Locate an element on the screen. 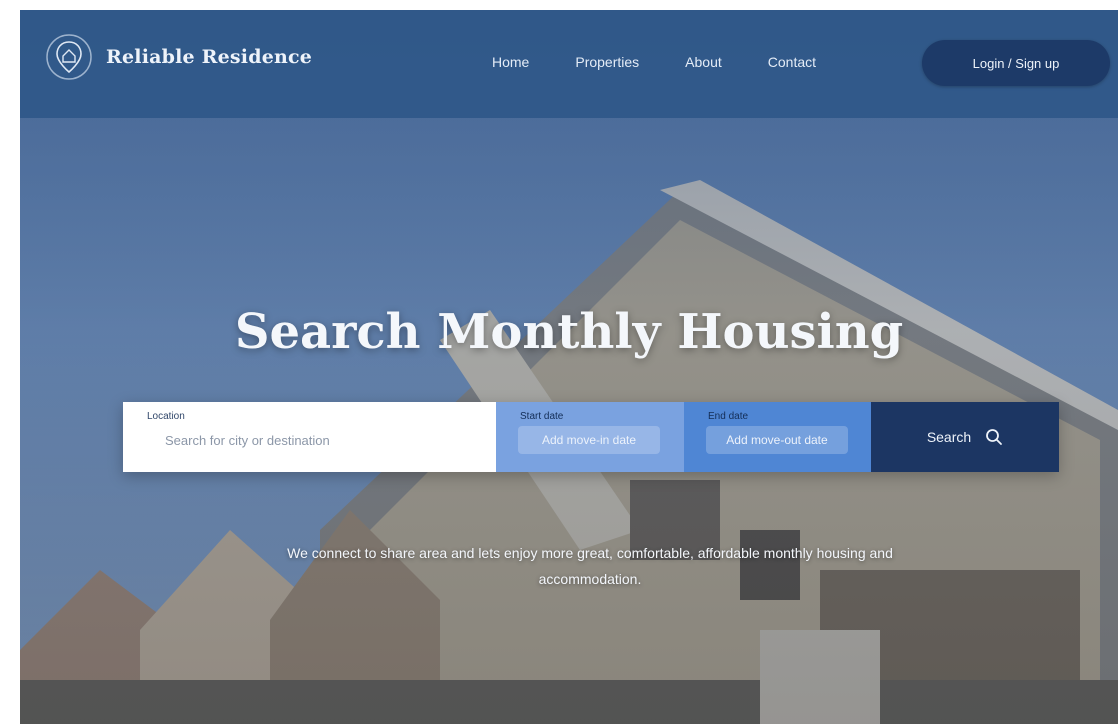 The height and width of the screenshot is (724, 1118). brand-logo-link: Reliable Residence is located at coordinates (178, 57).